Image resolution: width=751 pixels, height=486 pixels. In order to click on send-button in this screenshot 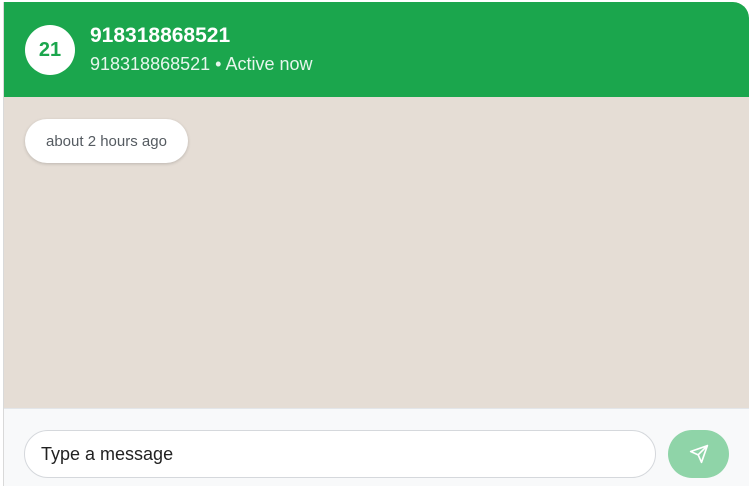, I will do `click(698, 454)`.